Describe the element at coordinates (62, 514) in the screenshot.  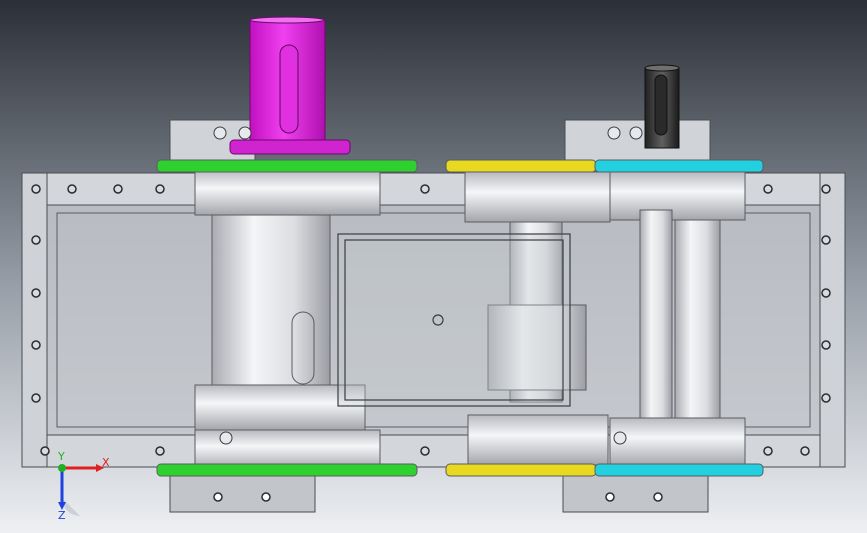
I see `z-axis-label: Z` at that location.